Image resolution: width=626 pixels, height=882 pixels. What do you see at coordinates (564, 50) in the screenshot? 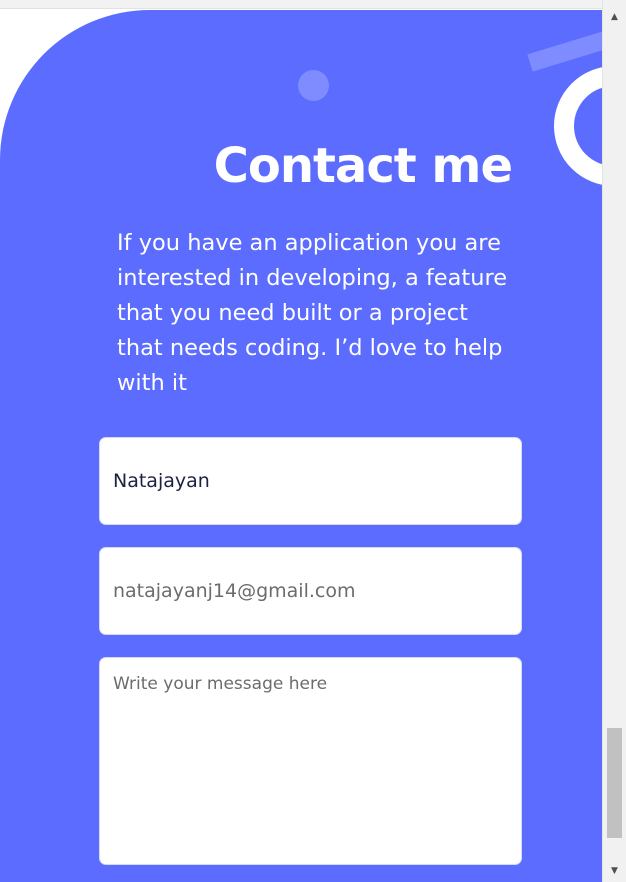
I see `decorative-bar` at bounding box center [564, 50].